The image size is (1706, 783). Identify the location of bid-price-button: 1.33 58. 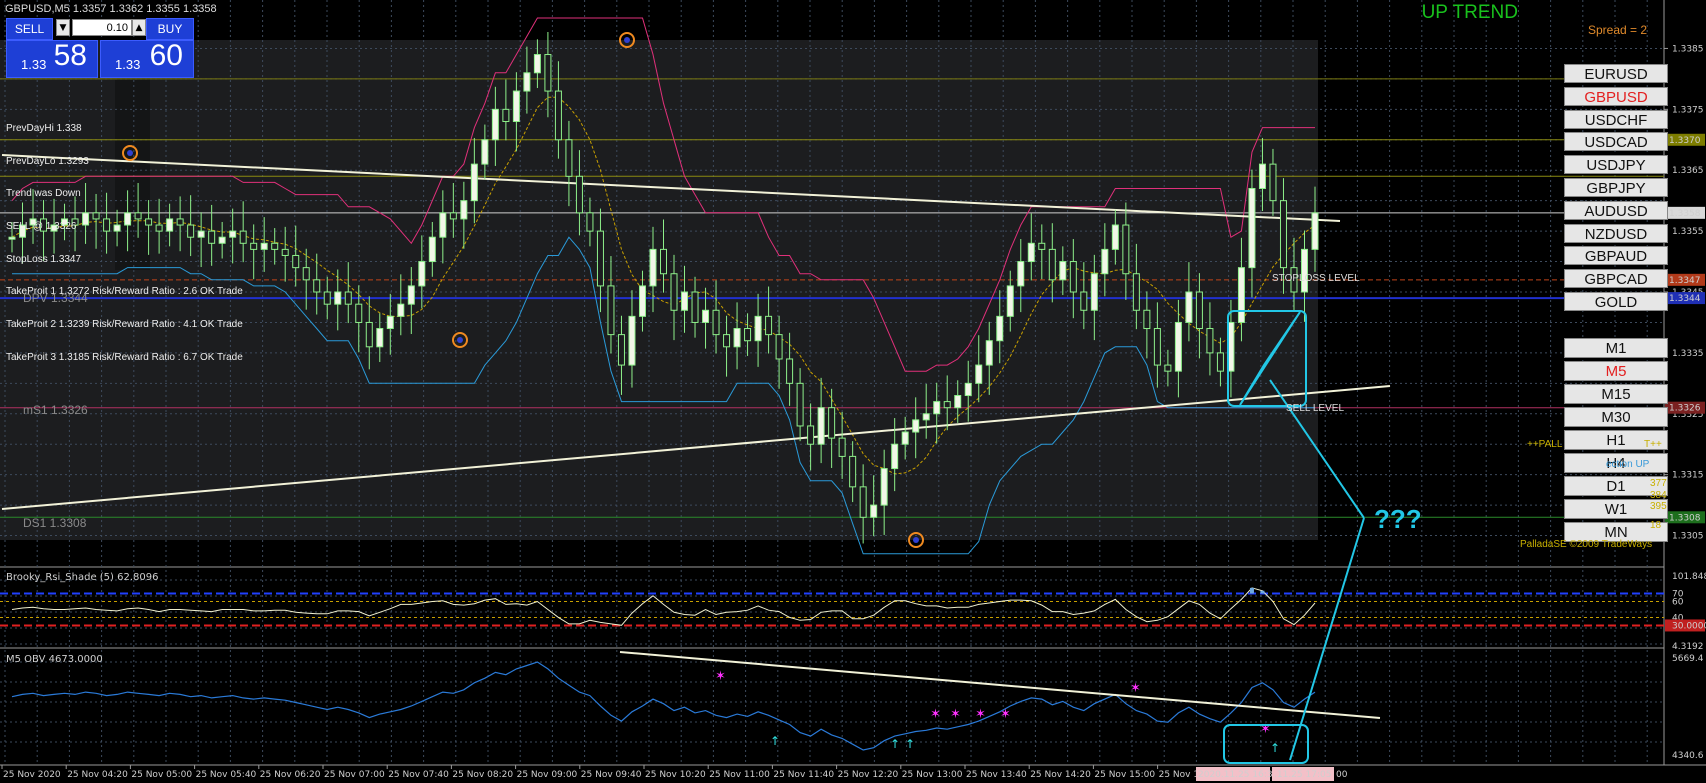
(52, 58).